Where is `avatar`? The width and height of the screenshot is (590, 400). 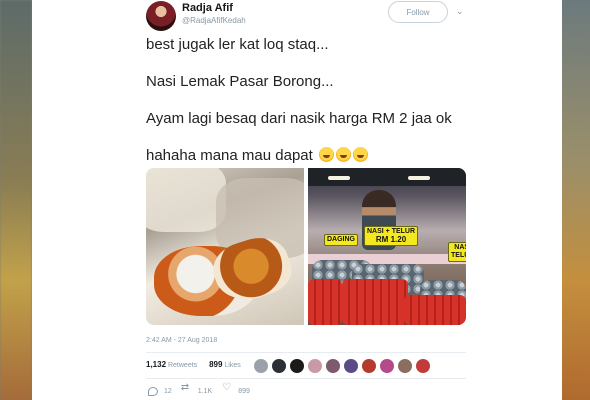
avatar is located at coordinates (161, 16).